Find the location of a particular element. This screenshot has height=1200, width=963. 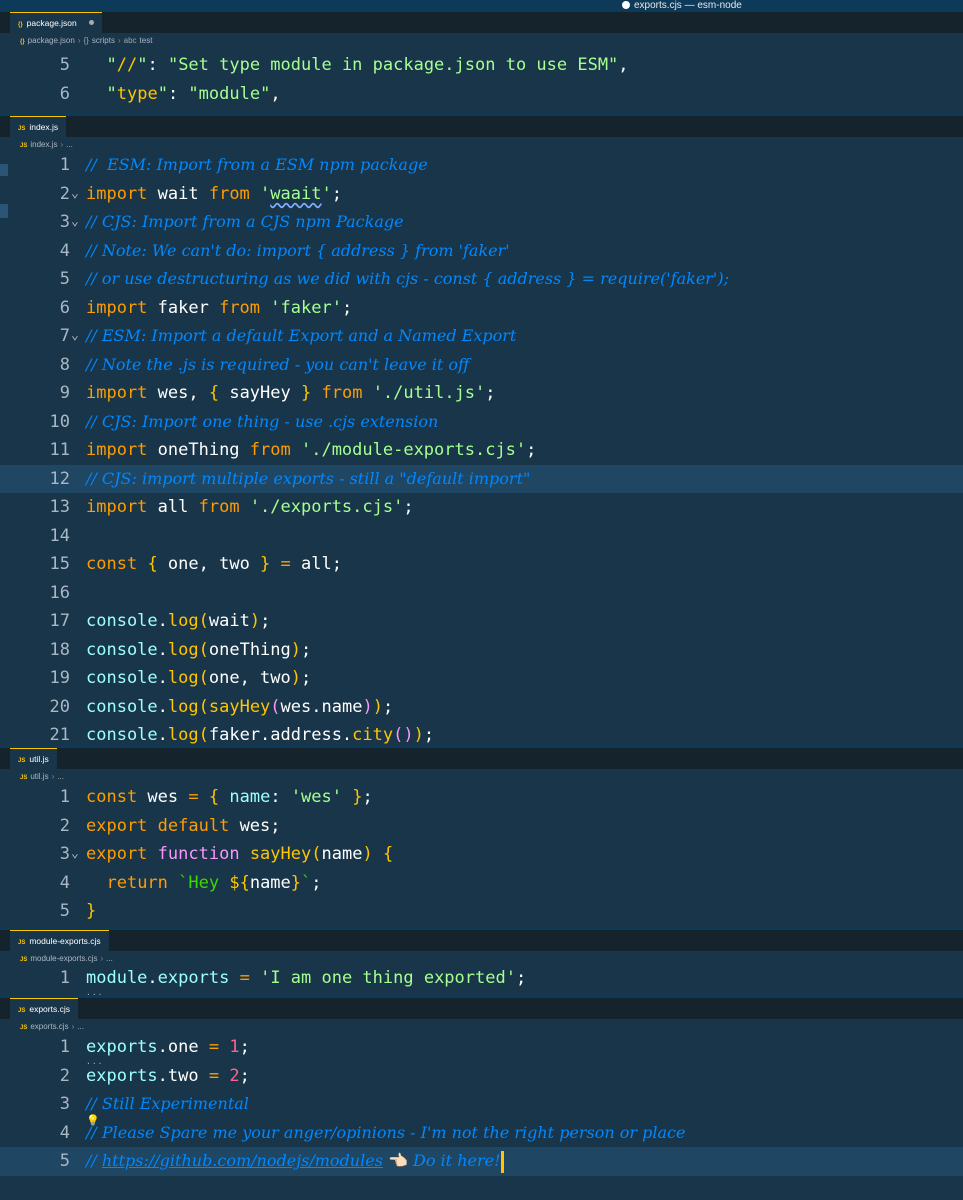

breadcrumb-item: scripts is located at coordinates (103, 40).